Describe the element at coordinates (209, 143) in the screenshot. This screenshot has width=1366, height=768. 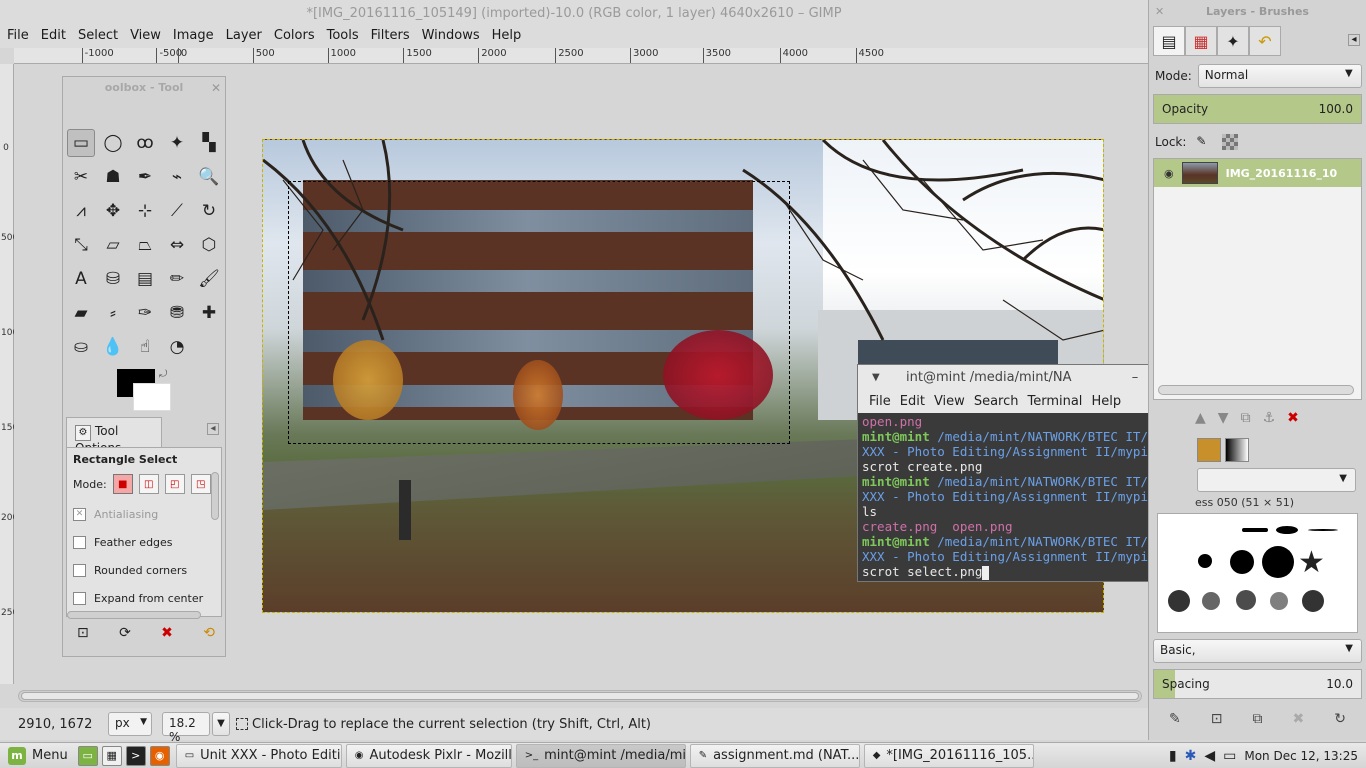
I see `select-by-color-icon: ▚` at that location.